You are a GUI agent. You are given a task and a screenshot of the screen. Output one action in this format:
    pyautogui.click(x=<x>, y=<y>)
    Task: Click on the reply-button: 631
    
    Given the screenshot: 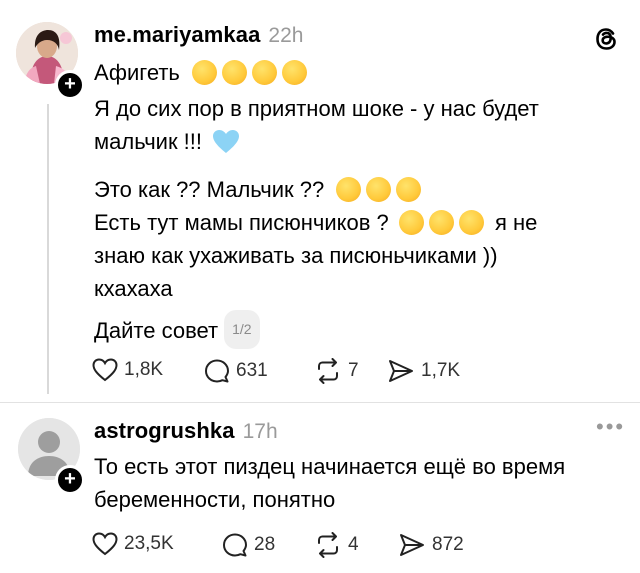 What is the action you would take?
    pyautogui.click(x=236, y=371)
    